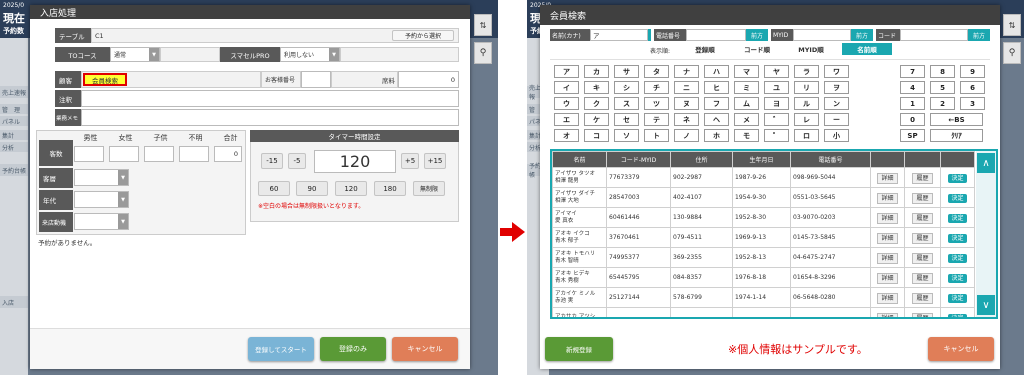 This screenshot has height=375, width=1024. I want to click on numeric-key: 6, so click(972, 87).